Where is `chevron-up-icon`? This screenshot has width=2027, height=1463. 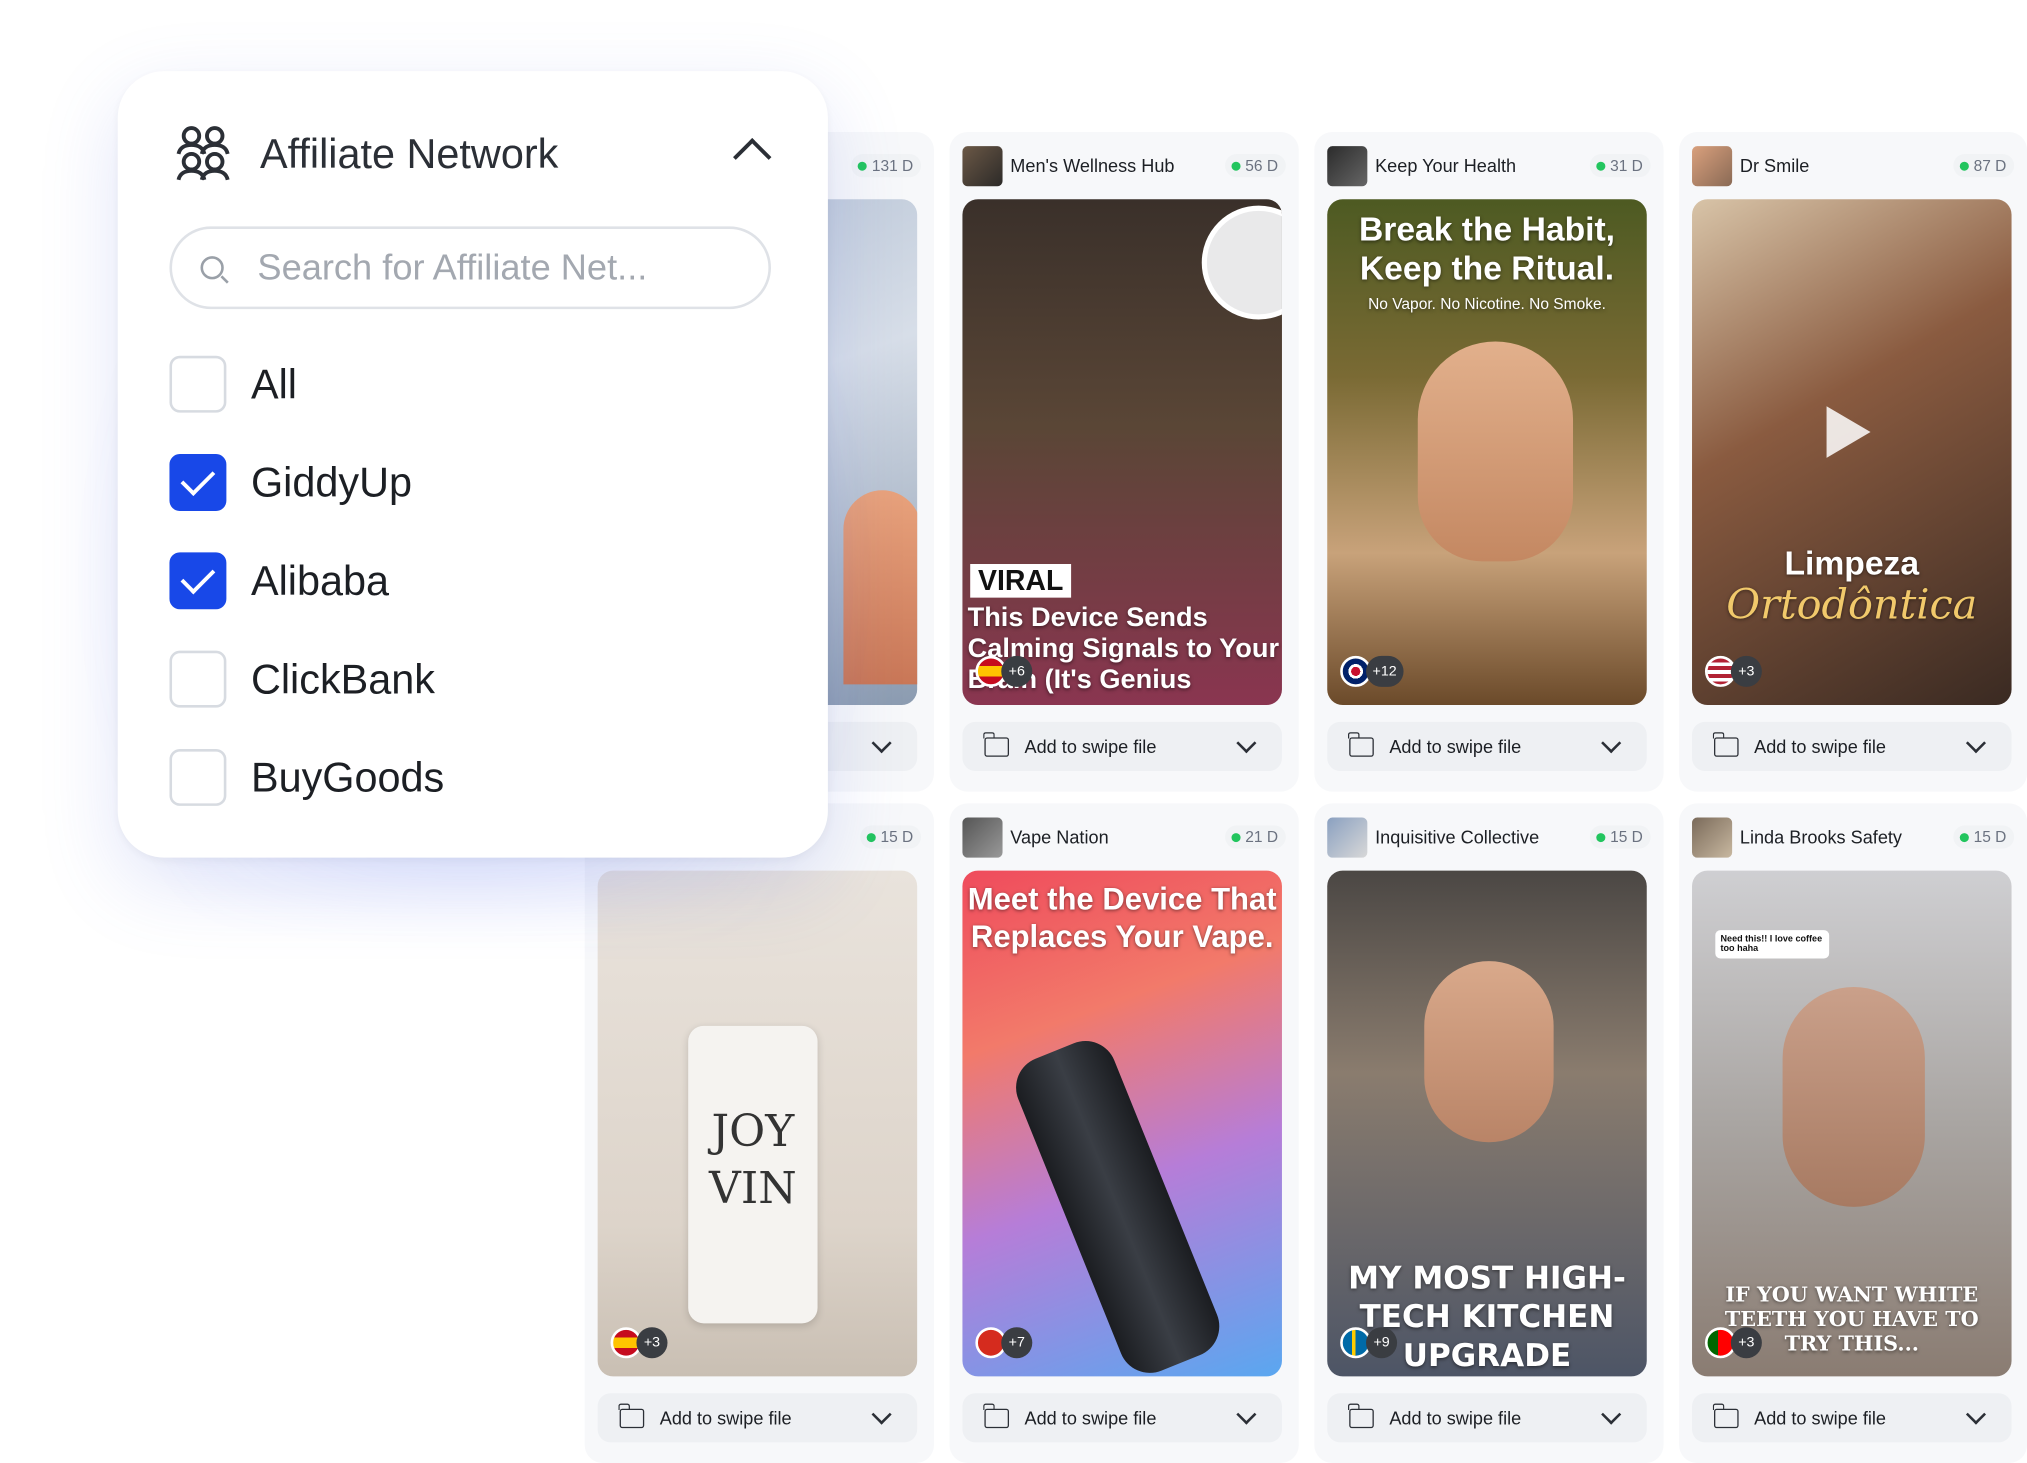
chevron-up-icon is located at coordinates (752, 157).